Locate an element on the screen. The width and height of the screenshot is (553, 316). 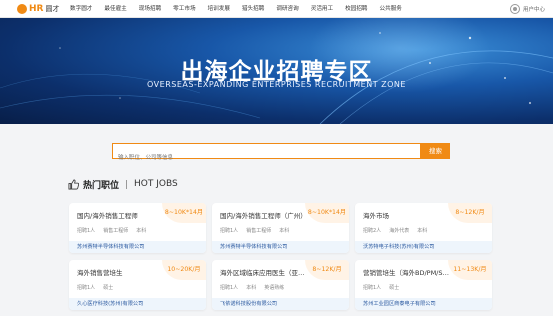
logo-icon is located at coordinates (22, 9).